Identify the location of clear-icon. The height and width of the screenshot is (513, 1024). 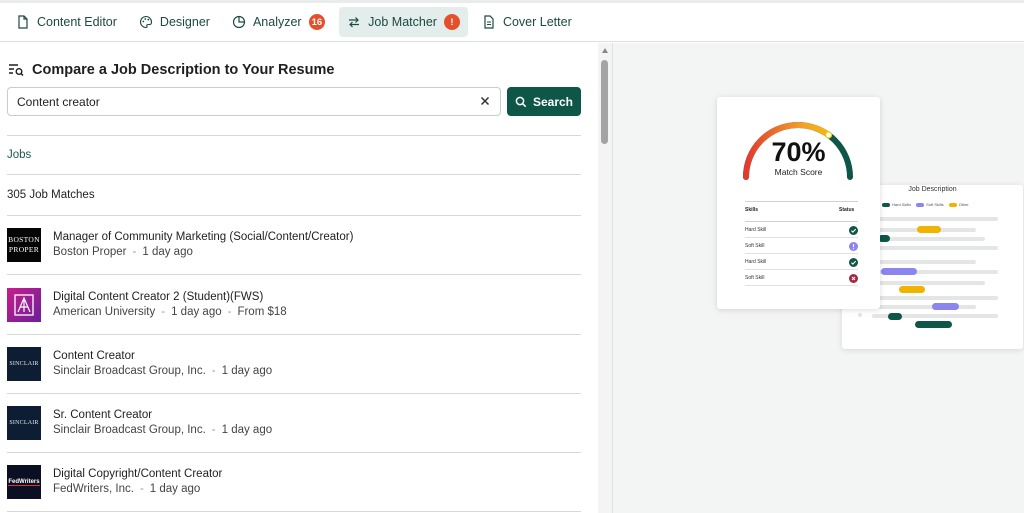
(485, 101).